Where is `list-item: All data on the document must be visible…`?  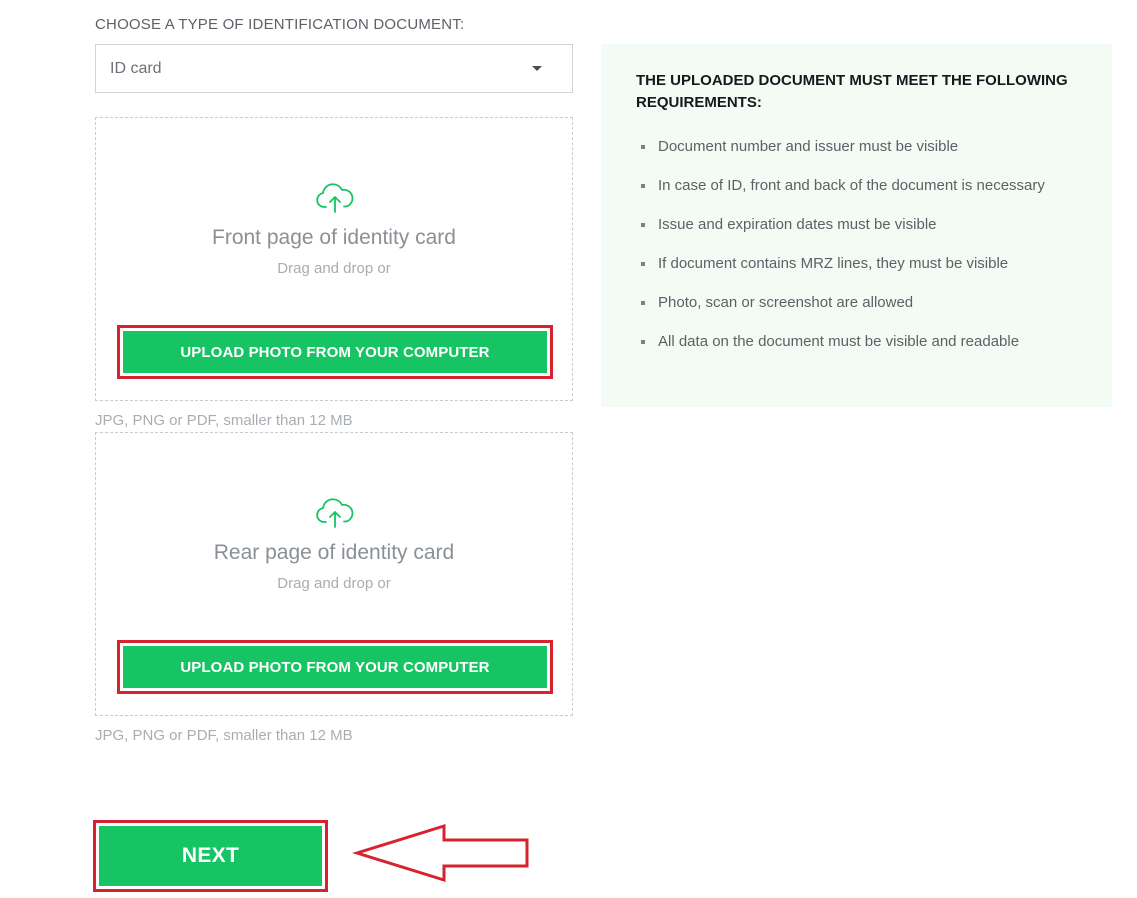
list-item: All data on the document must be visible… is located at coordinates (859, 342).